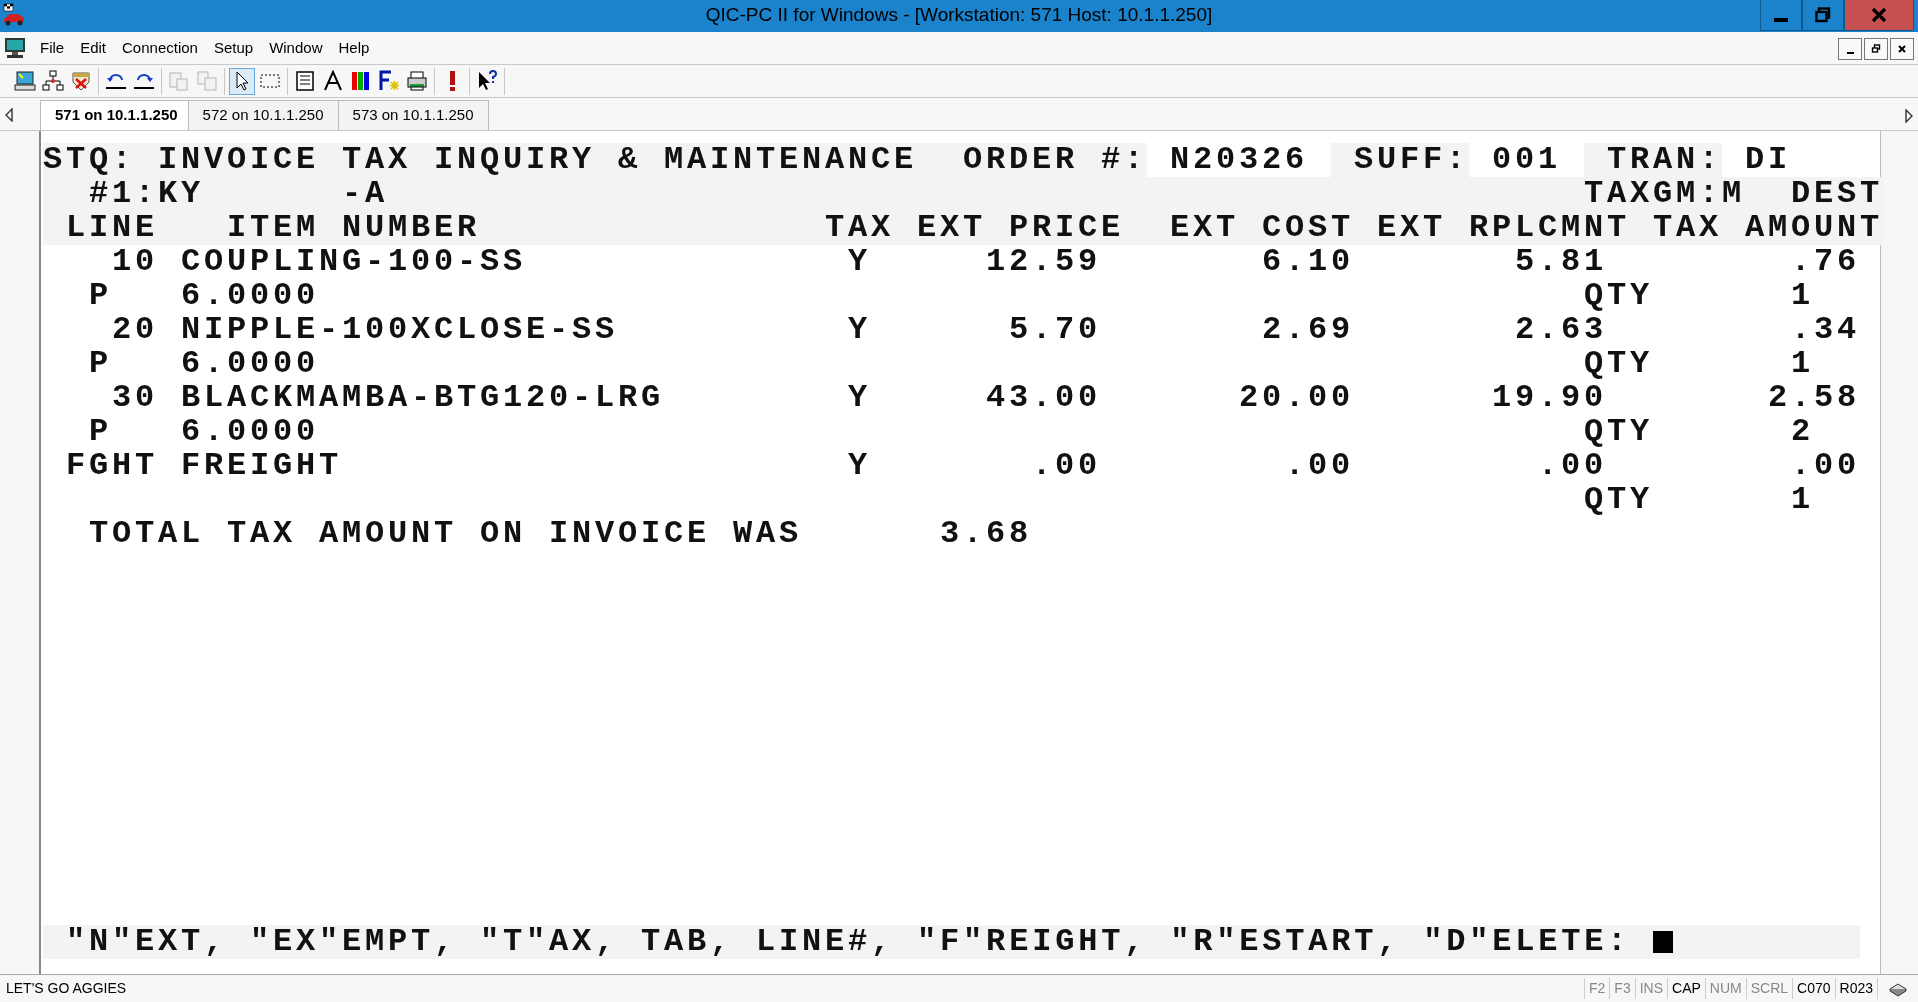 This screenshot has height=1002, width=1918. I want to click on printer-icon, so click(417, 81).